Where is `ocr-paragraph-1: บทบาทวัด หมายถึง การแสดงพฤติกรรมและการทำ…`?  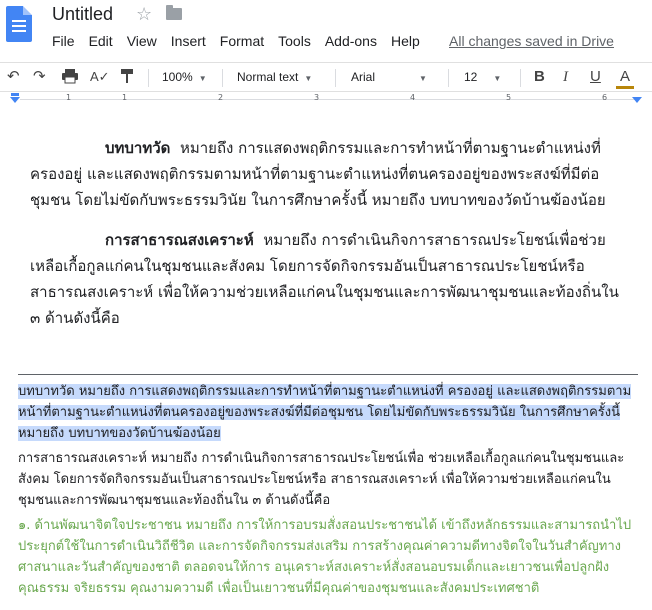
ocr-paragraph-1: บทบาทวัด หมายถึง การแสดงพฤติกรรมและการทำ… is located at coordinates (329, 412).